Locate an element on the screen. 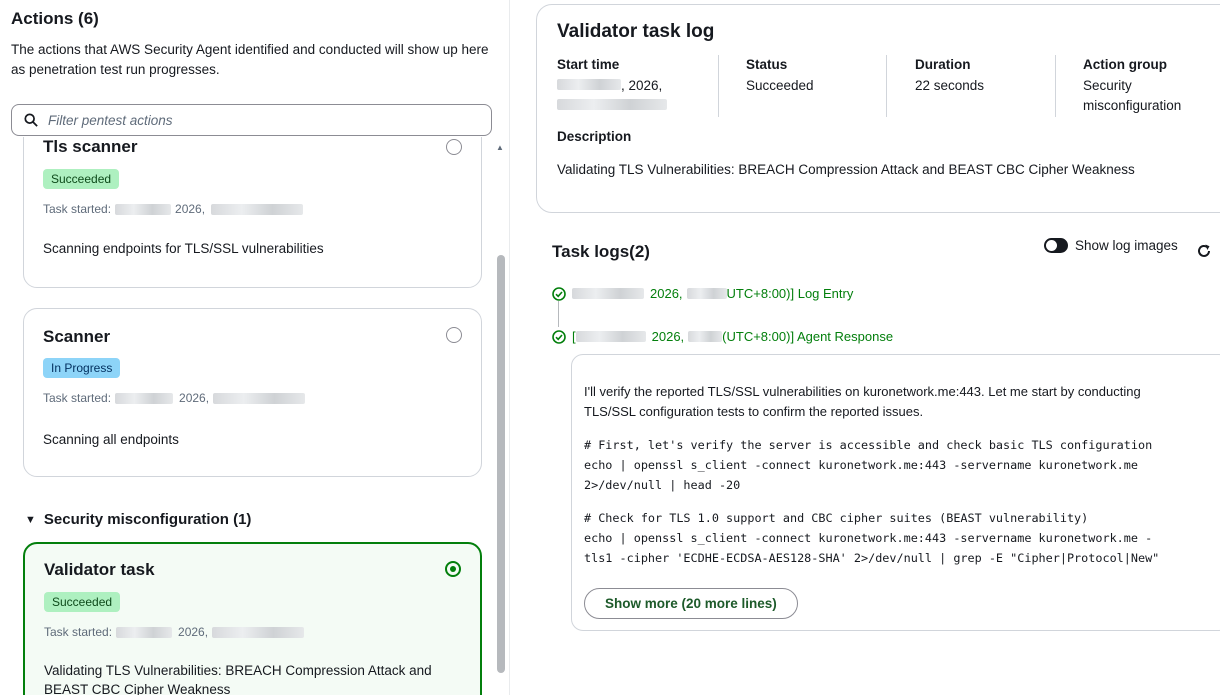 Image resolution: width=1220 pixels, height=695 pixels. card-title: Tls scanner is located at coordinates (90, 146).